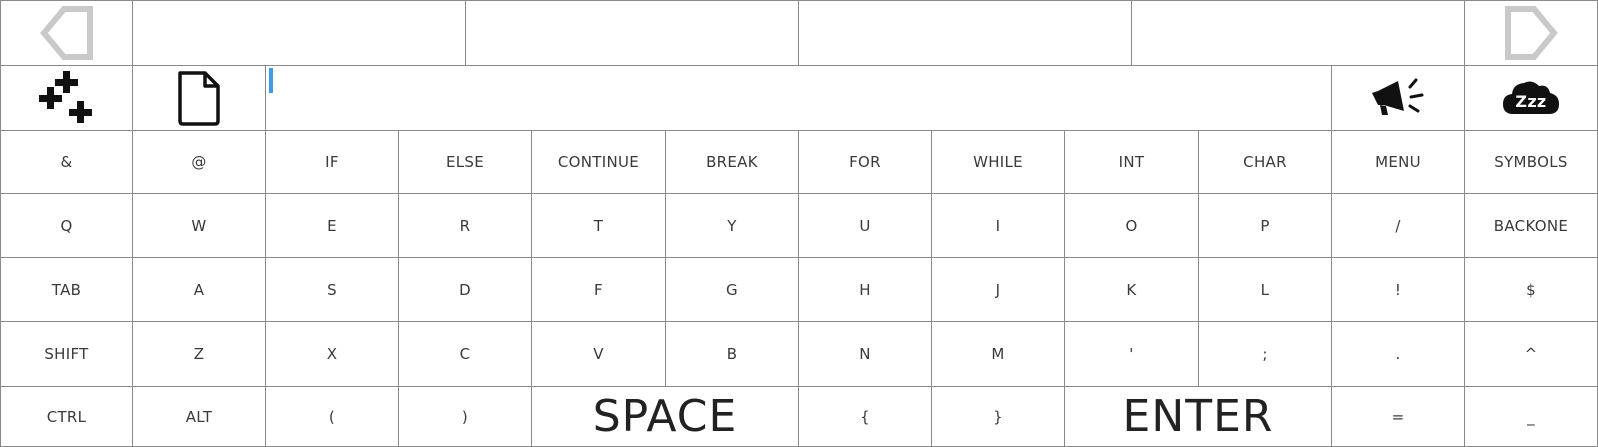  I want to click on key-close-paren: ), so click(465, 416).